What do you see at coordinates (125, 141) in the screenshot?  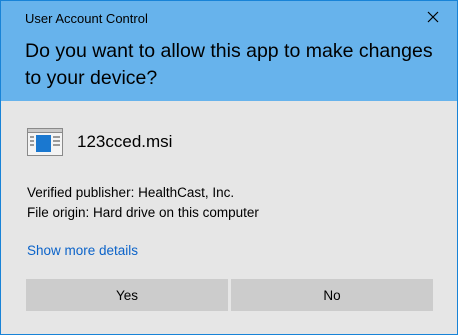 I see `app-name: 123cced.msi` at bounding box center [125, 141].